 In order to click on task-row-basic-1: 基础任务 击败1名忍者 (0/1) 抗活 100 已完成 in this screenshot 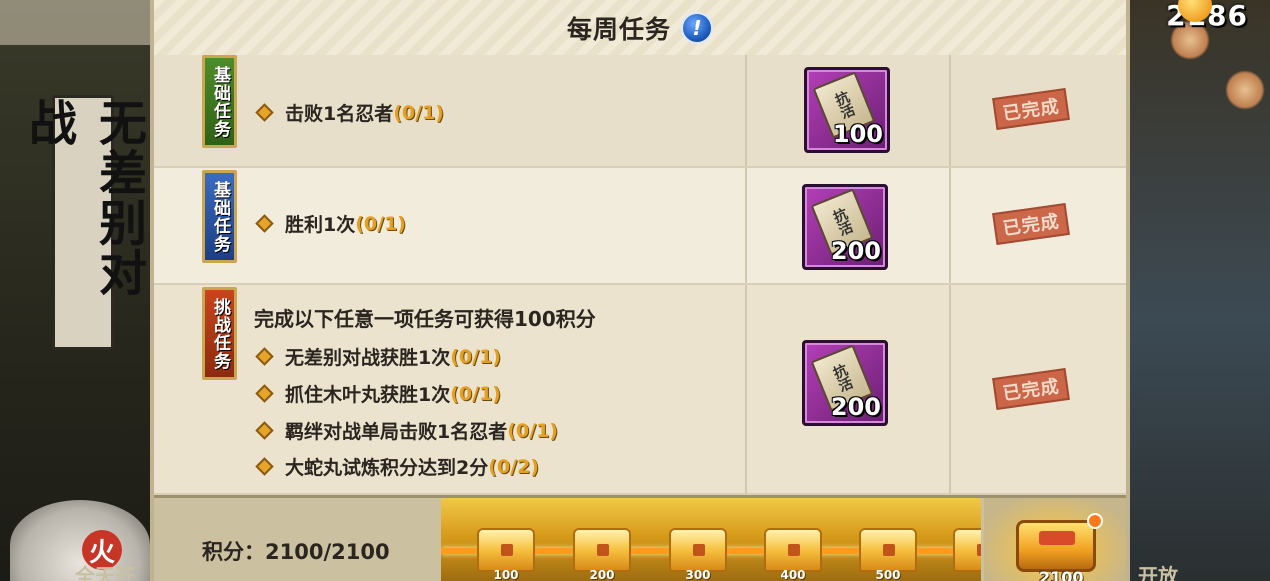, I will do `click(640, 111)`.